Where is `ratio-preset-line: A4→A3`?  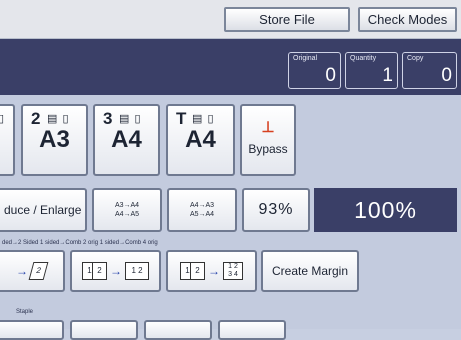
ratio-preset-line: A4→A3 is located at coordinates (202, 205).